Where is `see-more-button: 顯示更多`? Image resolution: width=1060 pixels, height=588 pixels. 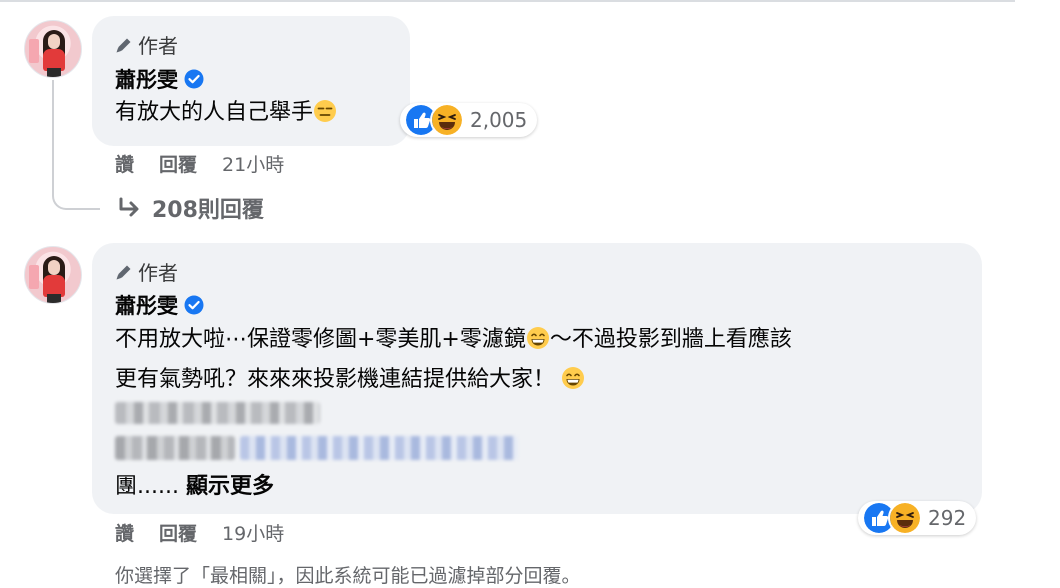 see-more-button: 顯示更多 is located at coordinates (230, 486).